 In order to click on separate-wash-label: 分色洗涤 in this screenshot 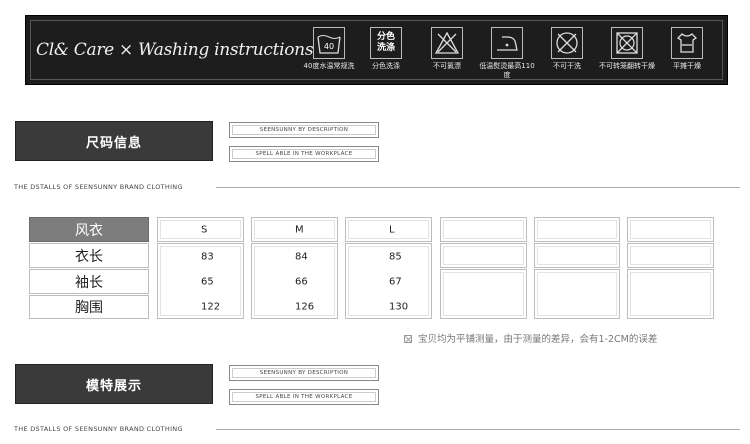, I will do `click(385, 42)`.